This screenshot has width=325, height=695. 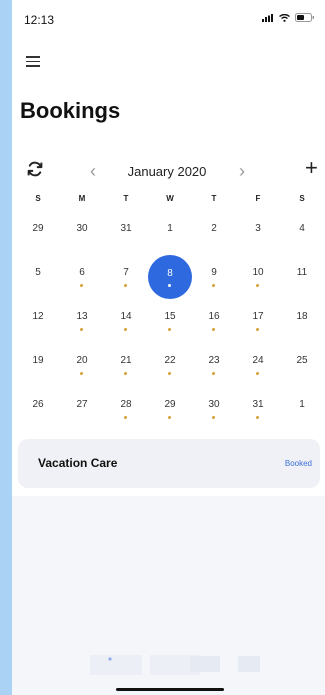 I want to click on day-number: 17, so click(x=258, y=316).